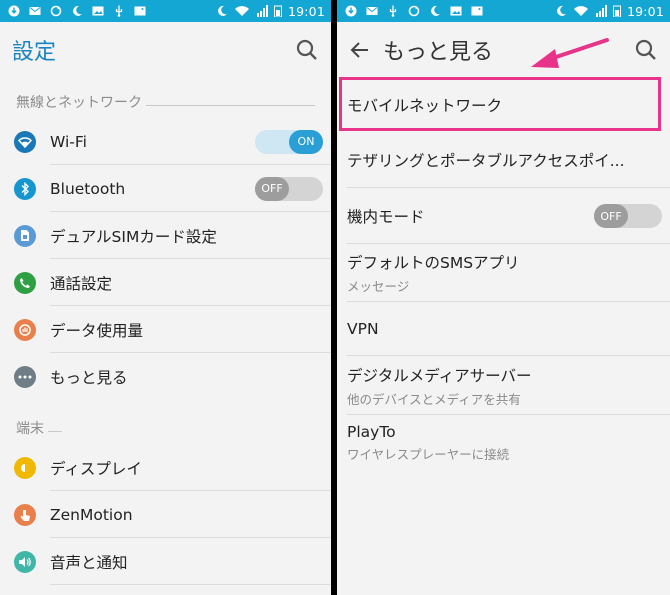 The height and width of the screenshot is (595, 670). What do you see at coordinates (25, 235) in the screenshot?
I see `sim-card-icon` at bounding box center [25, 235].